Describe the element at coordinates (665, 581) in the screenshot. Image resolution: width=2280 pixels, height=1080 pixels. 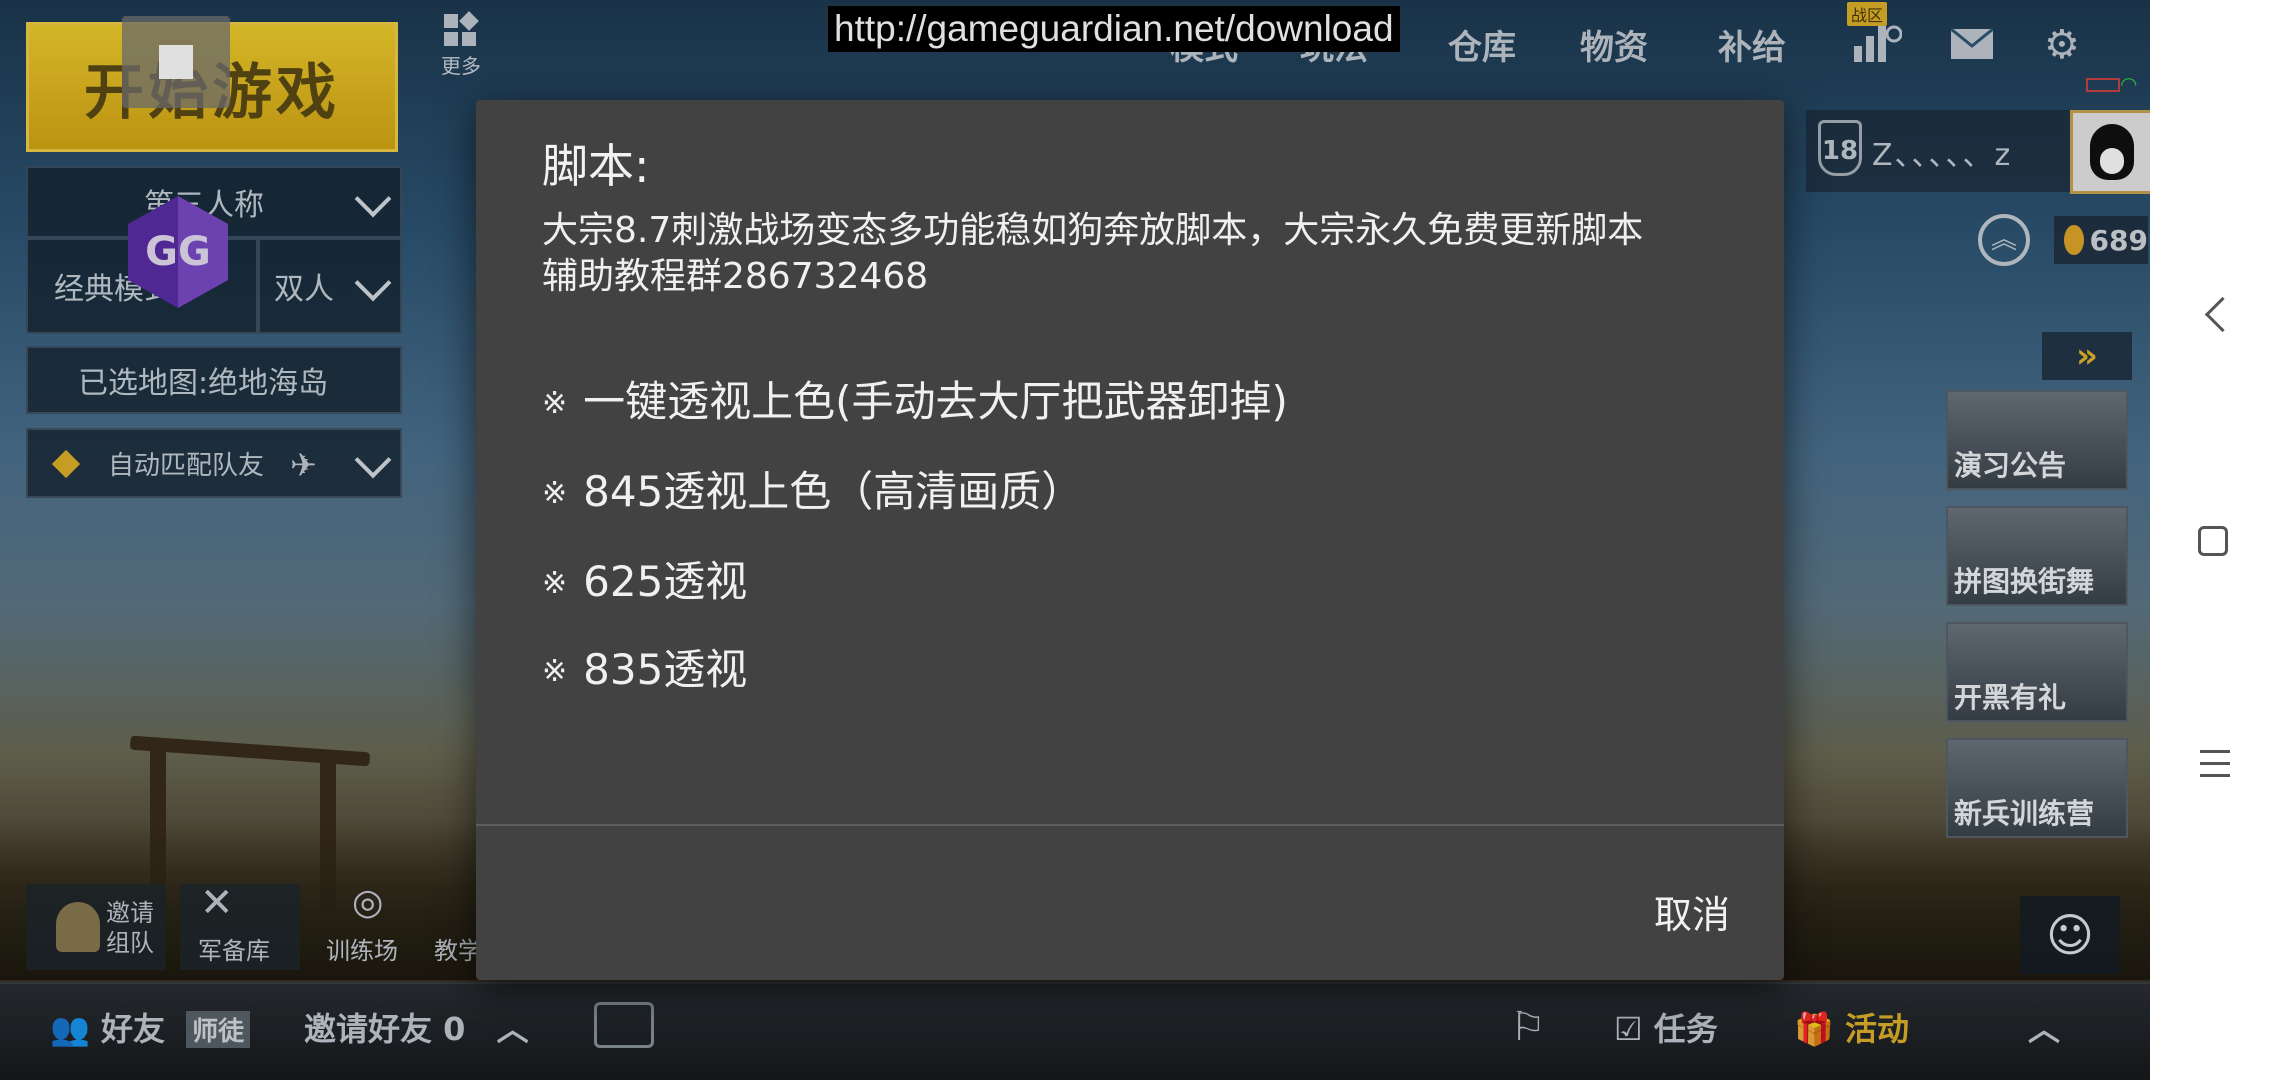
I see `option-label: 625透视` at that location.